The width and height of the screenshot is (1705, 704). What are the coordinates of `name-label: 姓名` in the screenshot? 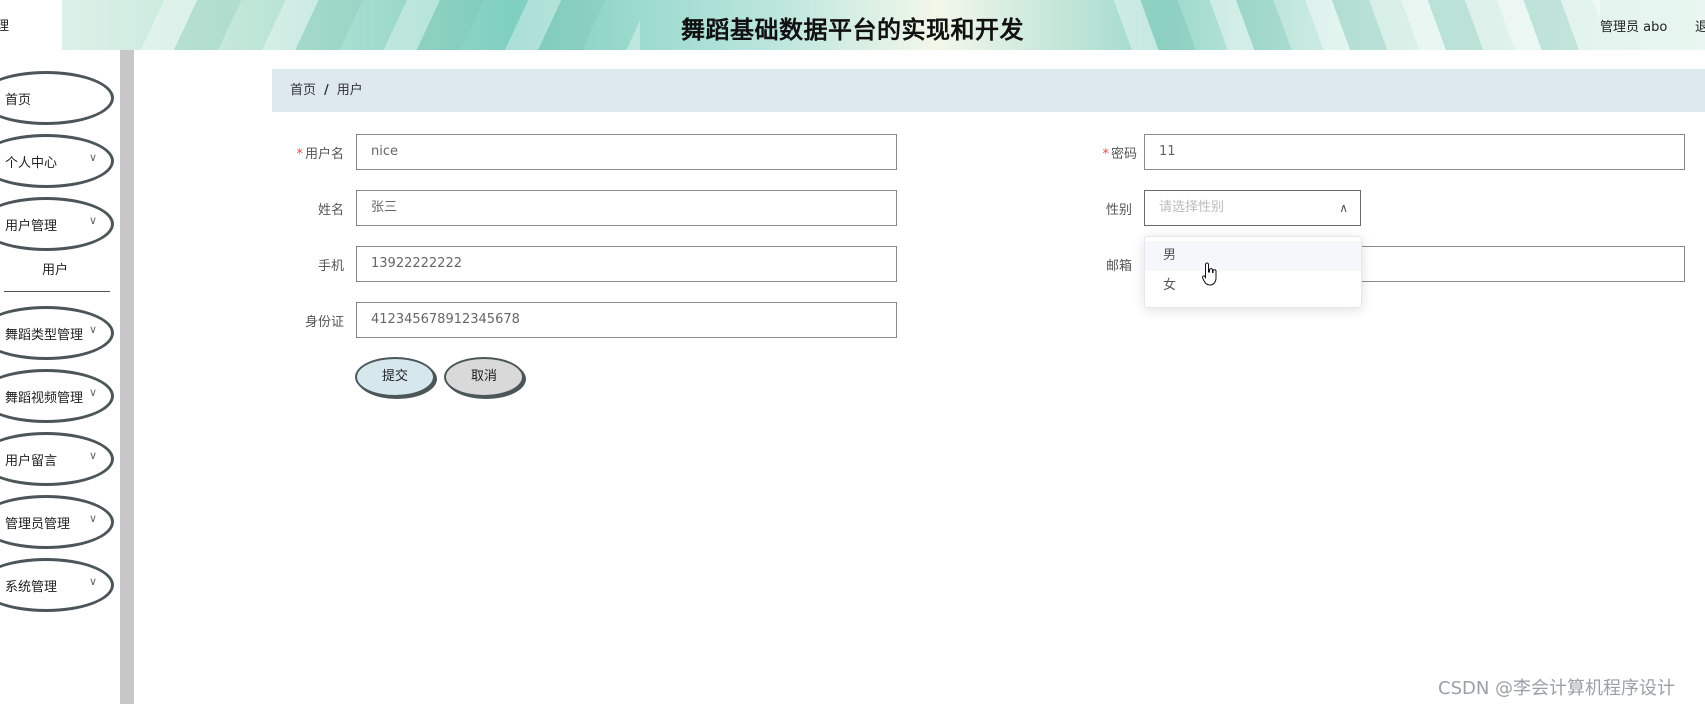 It's located at (330, 210).